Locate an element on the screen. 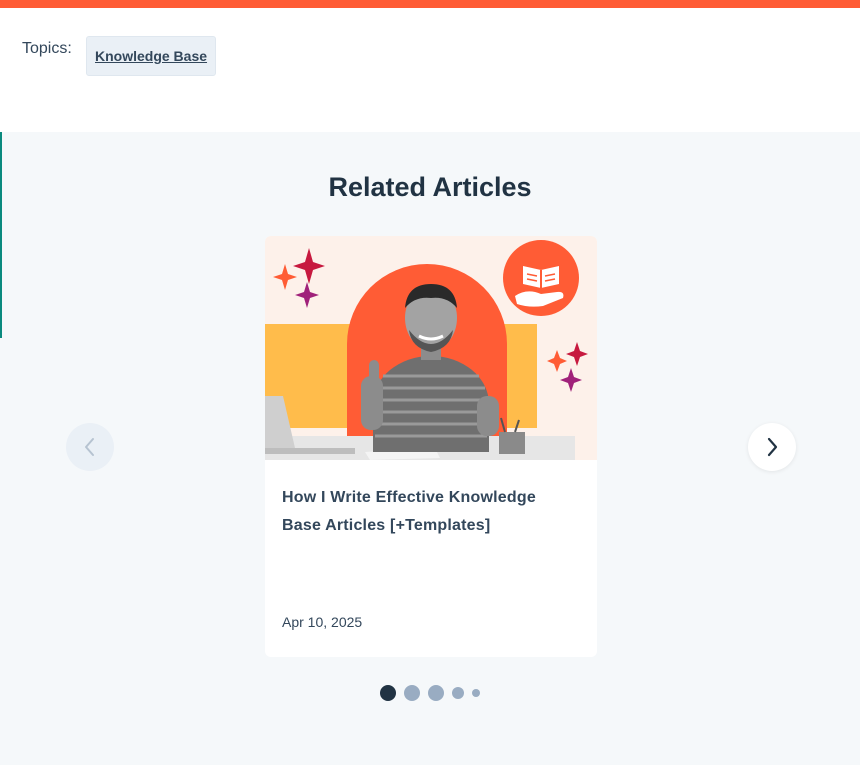  topic-tag-knowledge-base: Knowledge Base is located at coordinates (151, 56).